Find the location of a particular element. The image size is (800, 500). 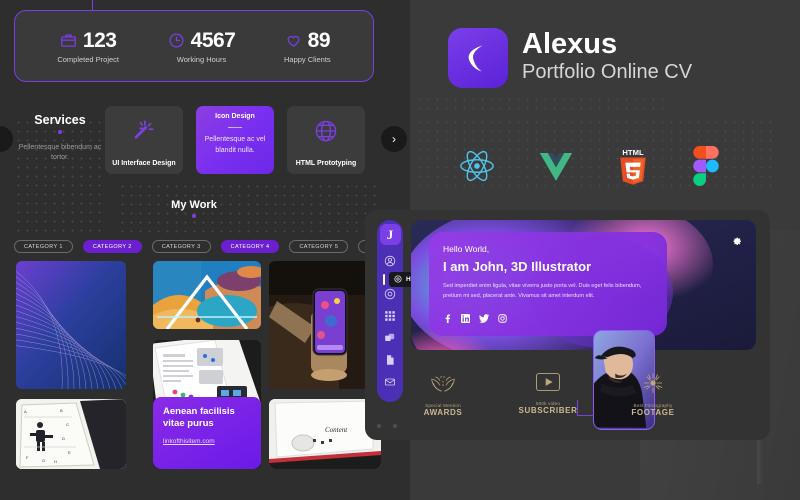

award-title: SUBSCRIBER is located at coordinates (548, 410).